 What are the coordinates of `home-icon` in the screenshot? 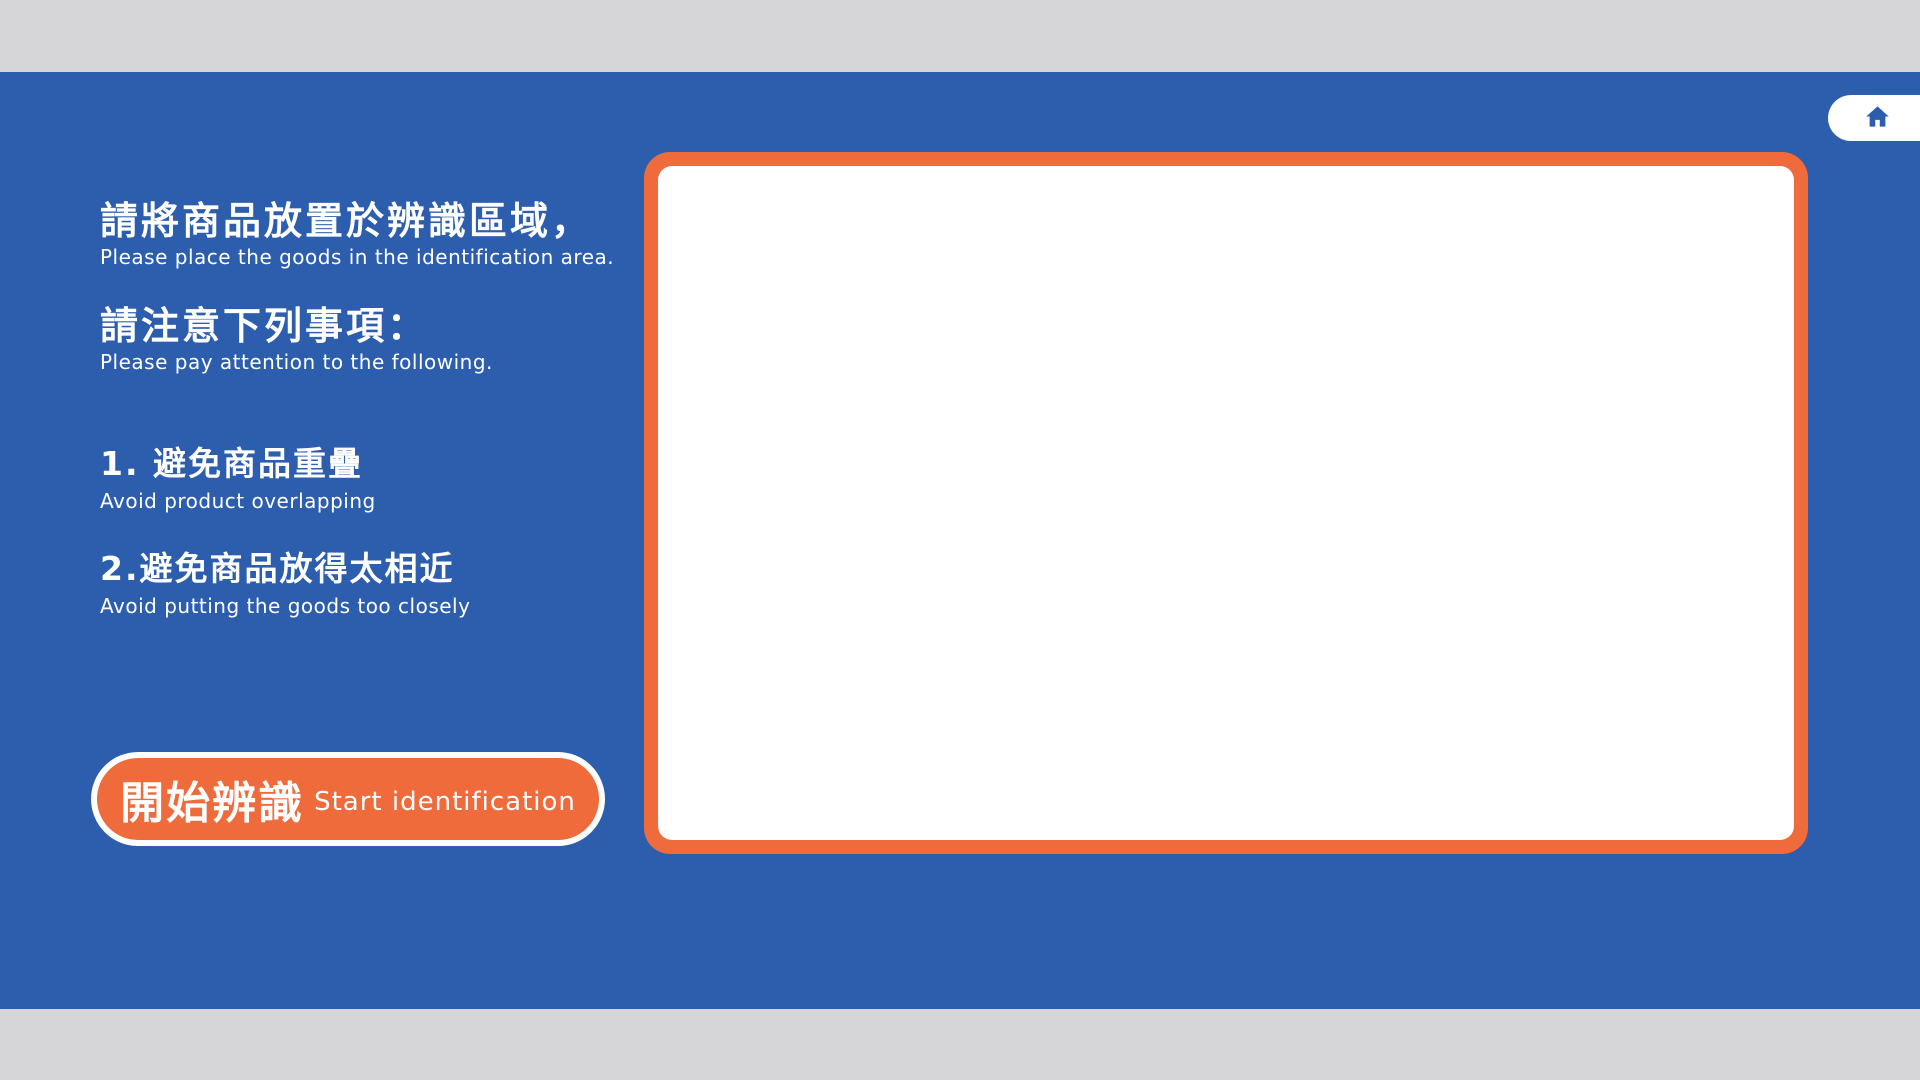 It's located at (1874, 118).